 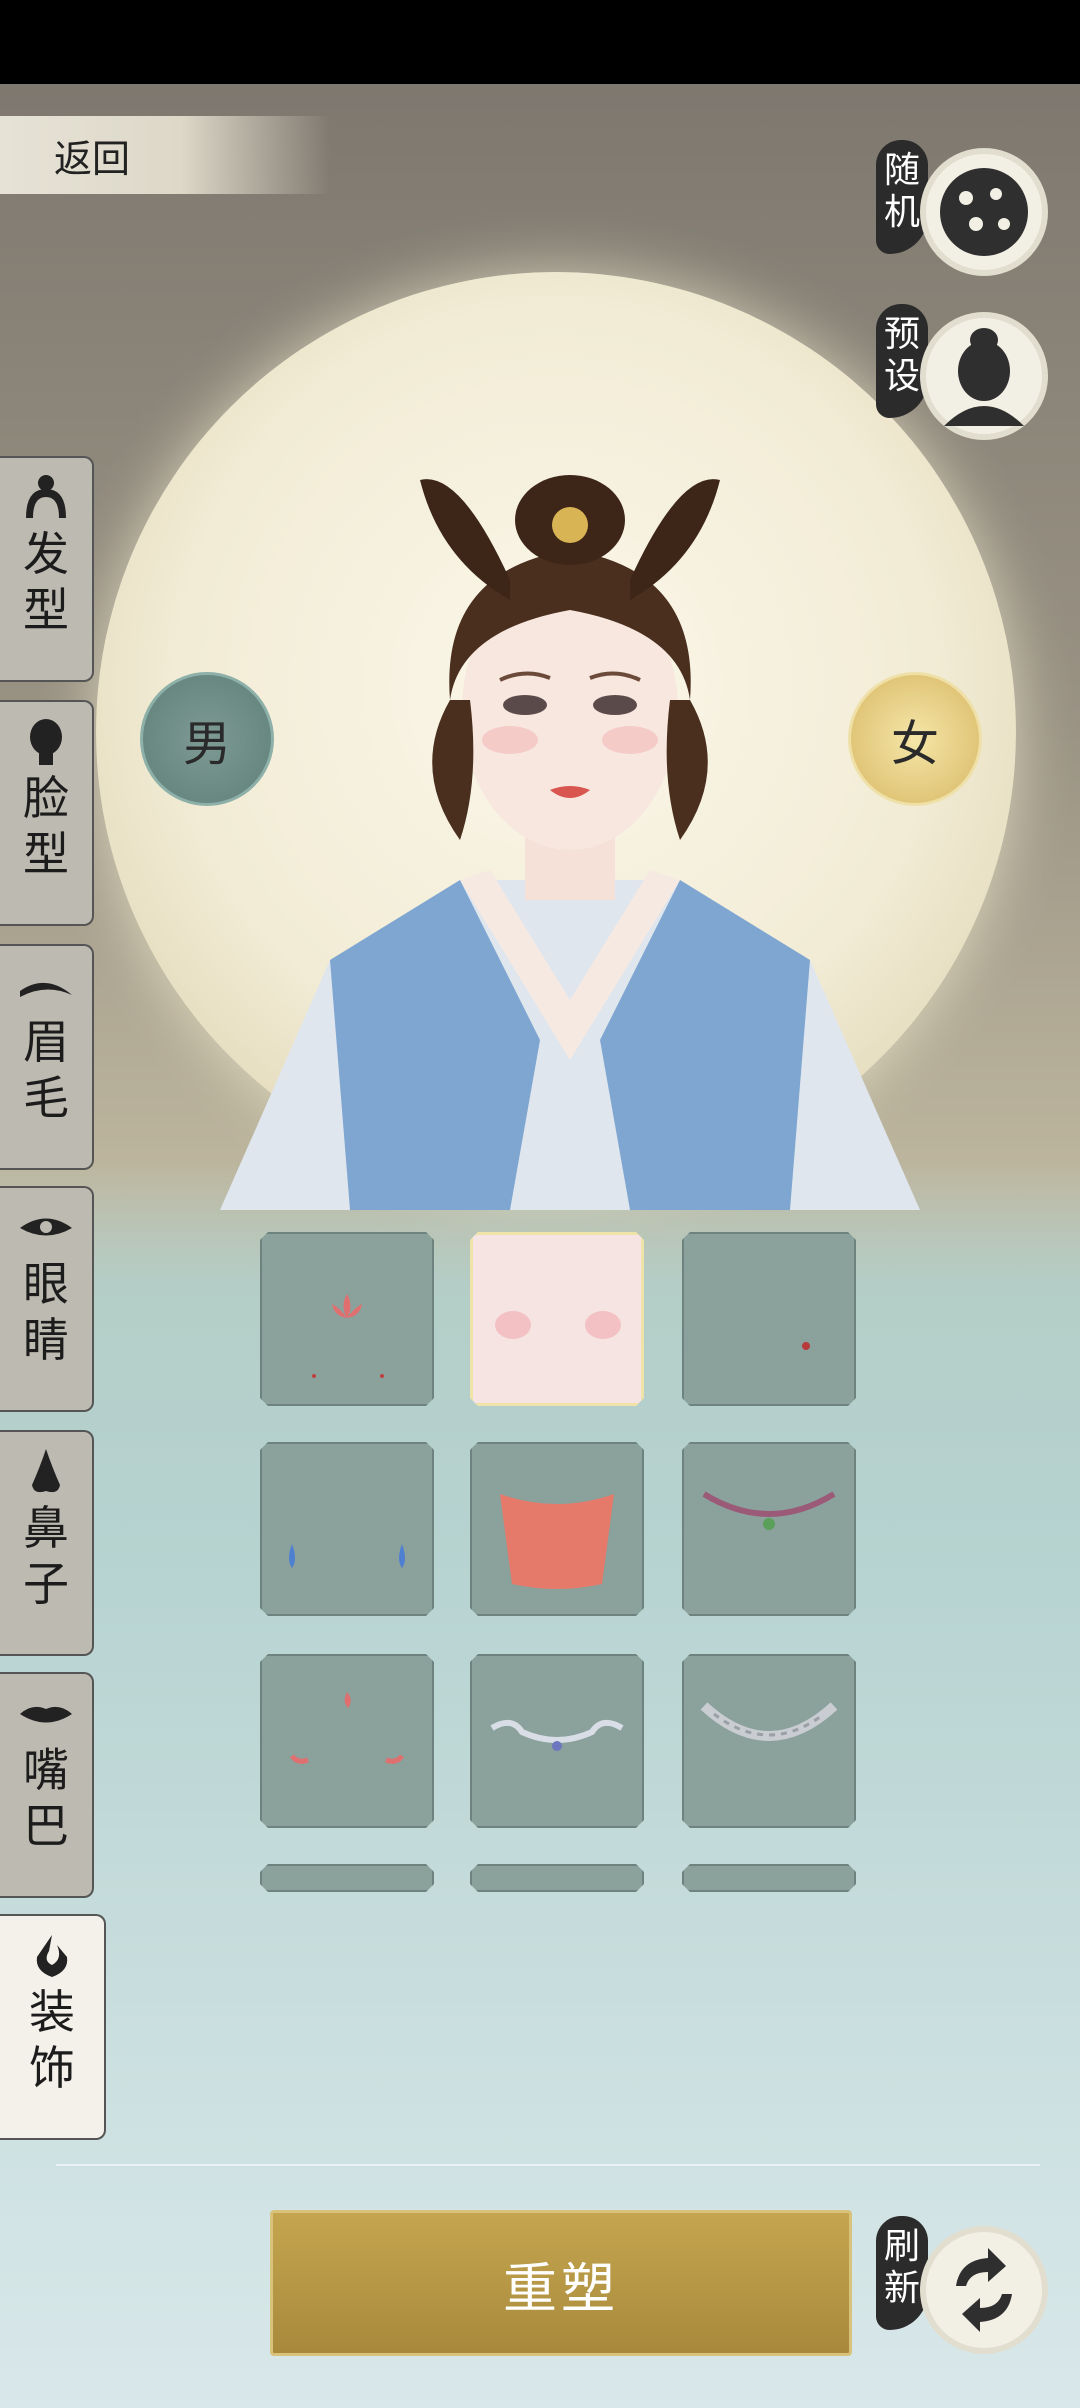 What do you see at coordinates (46, 1312) in the screenshot?
I see `tab-eyes-label: 眼睛` at bounding box center [46, 1312].